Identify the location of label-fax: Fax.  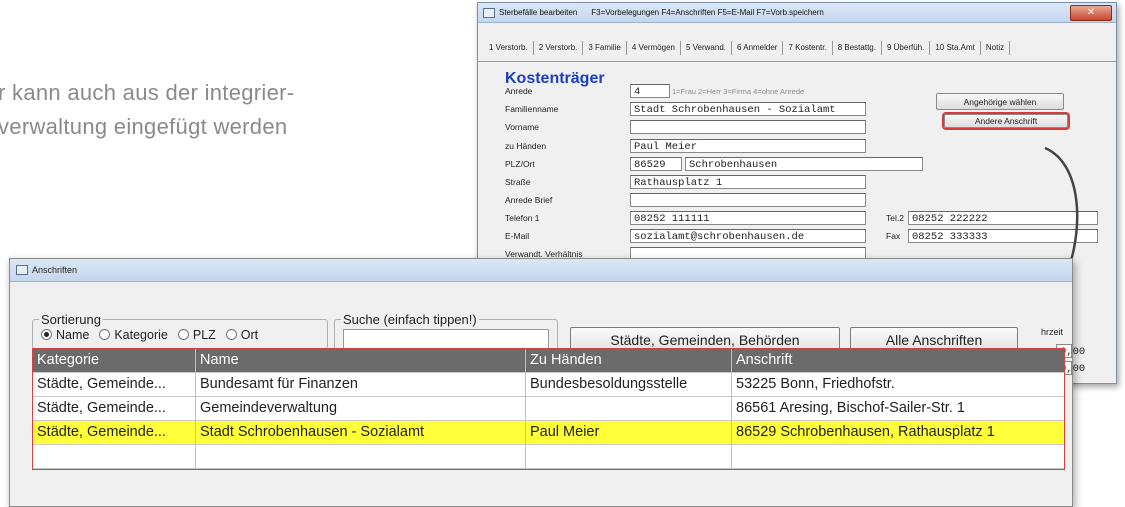
(893, 236).